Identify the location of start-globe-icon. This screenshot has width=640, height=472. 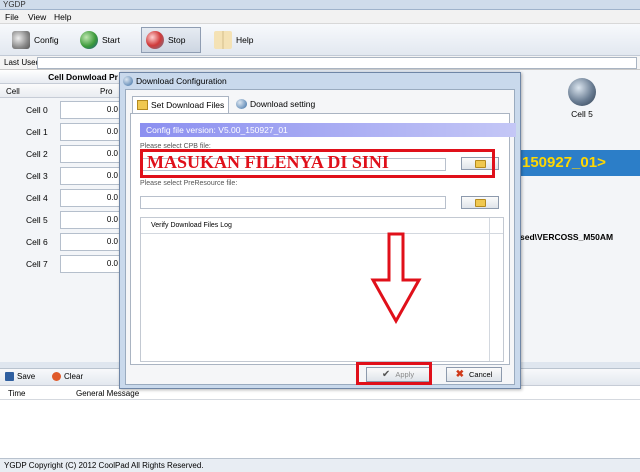
(89, 40).